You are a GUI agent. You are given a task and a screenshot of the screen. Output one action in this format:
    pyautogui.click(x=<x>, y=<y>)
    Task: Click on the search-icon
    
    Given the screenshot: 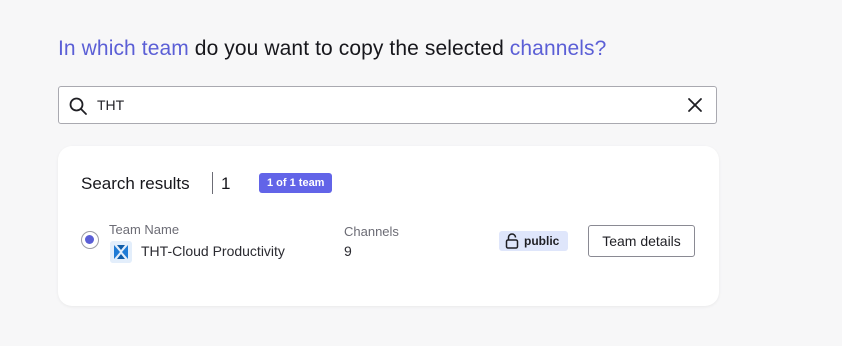 What is the action you would take?
    pyautogui.click(x=78, y=106)
    